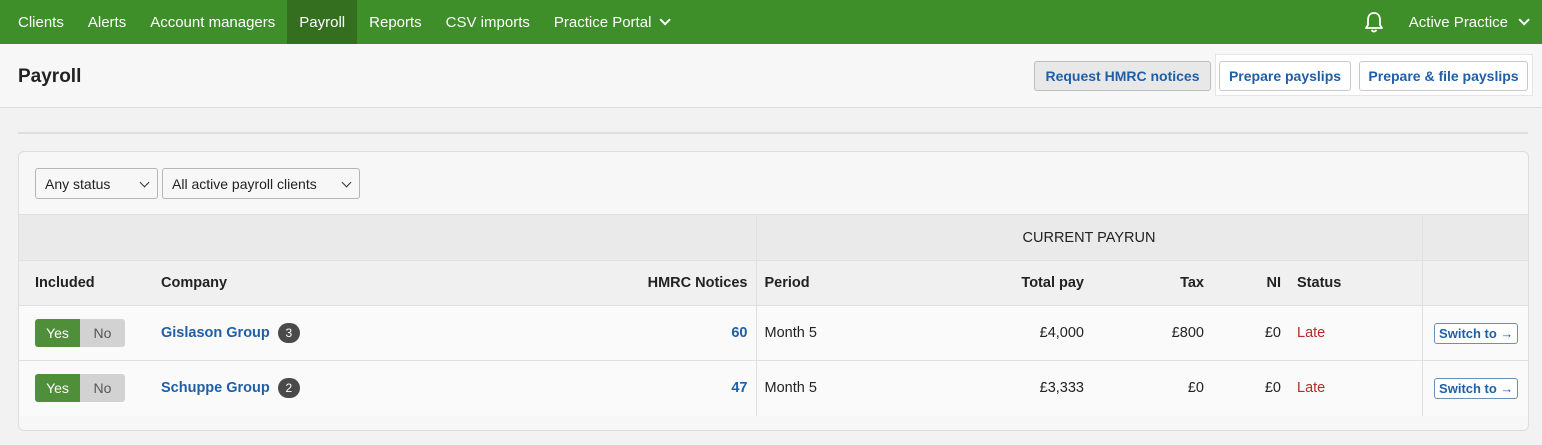 The image size is (1542, 445). I want to click on prepare-file-payslips-button: Prepare & file payslips, so click(1443, 76).